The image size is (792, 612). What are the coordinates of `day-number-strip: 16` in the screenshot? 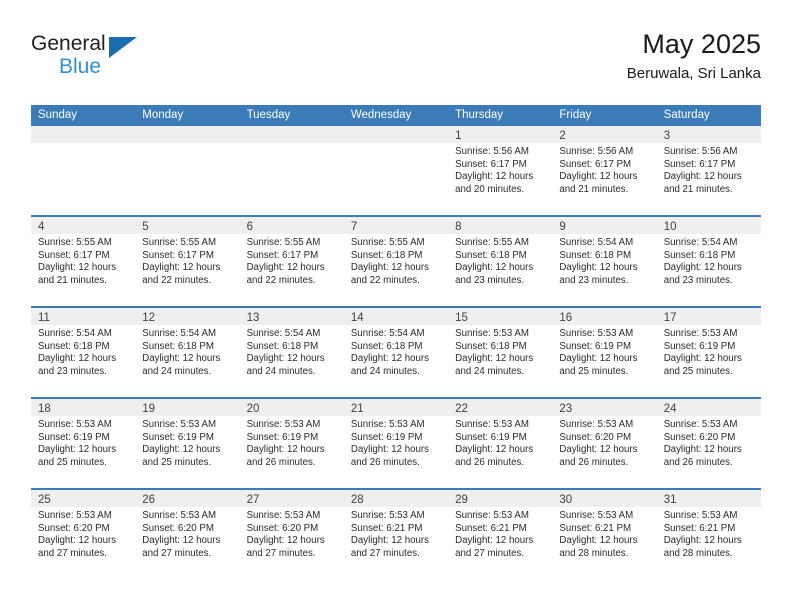 It's located at (604, 316).